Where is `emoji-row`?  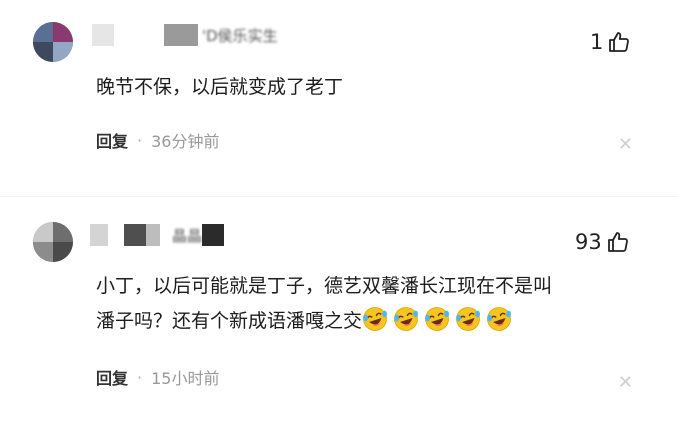 emoji-row is located at coordinates (439, 319).